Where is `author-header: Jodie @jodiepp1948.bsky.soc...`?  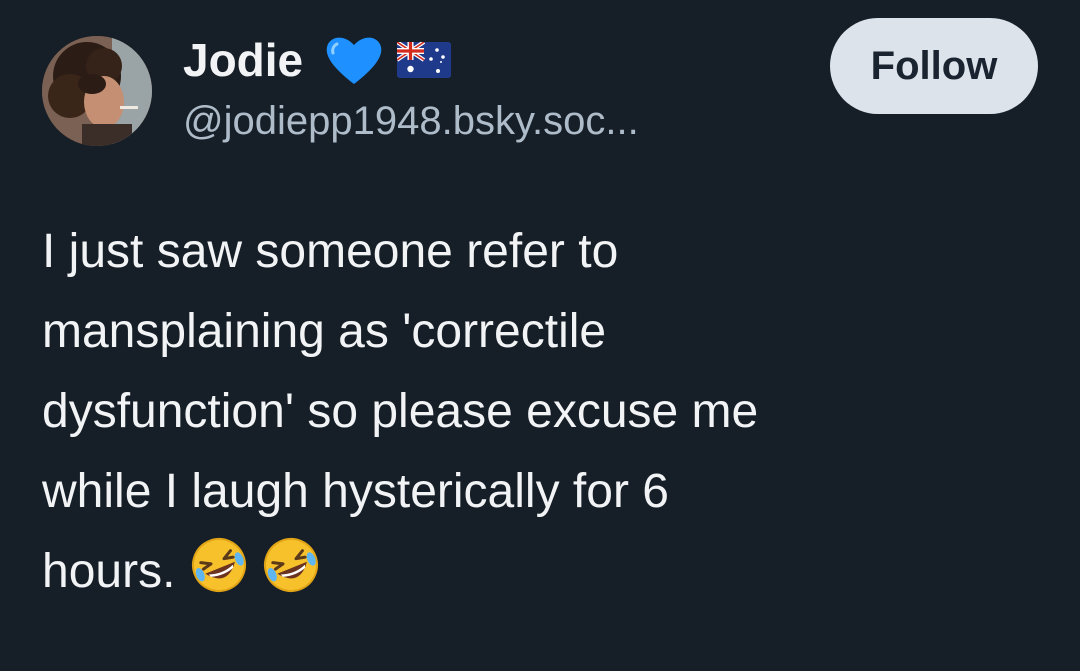 author-header: Jodie @jodiepp1948.bsky.soc... is located at coordinates (411, 84).